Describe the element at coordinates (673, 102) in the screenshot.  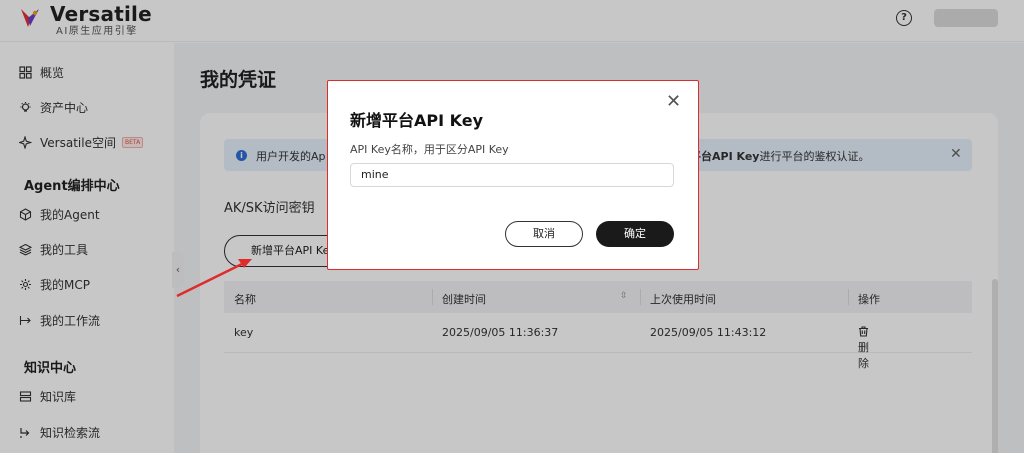
I see `dialog-close-icon: ✕` at that location.